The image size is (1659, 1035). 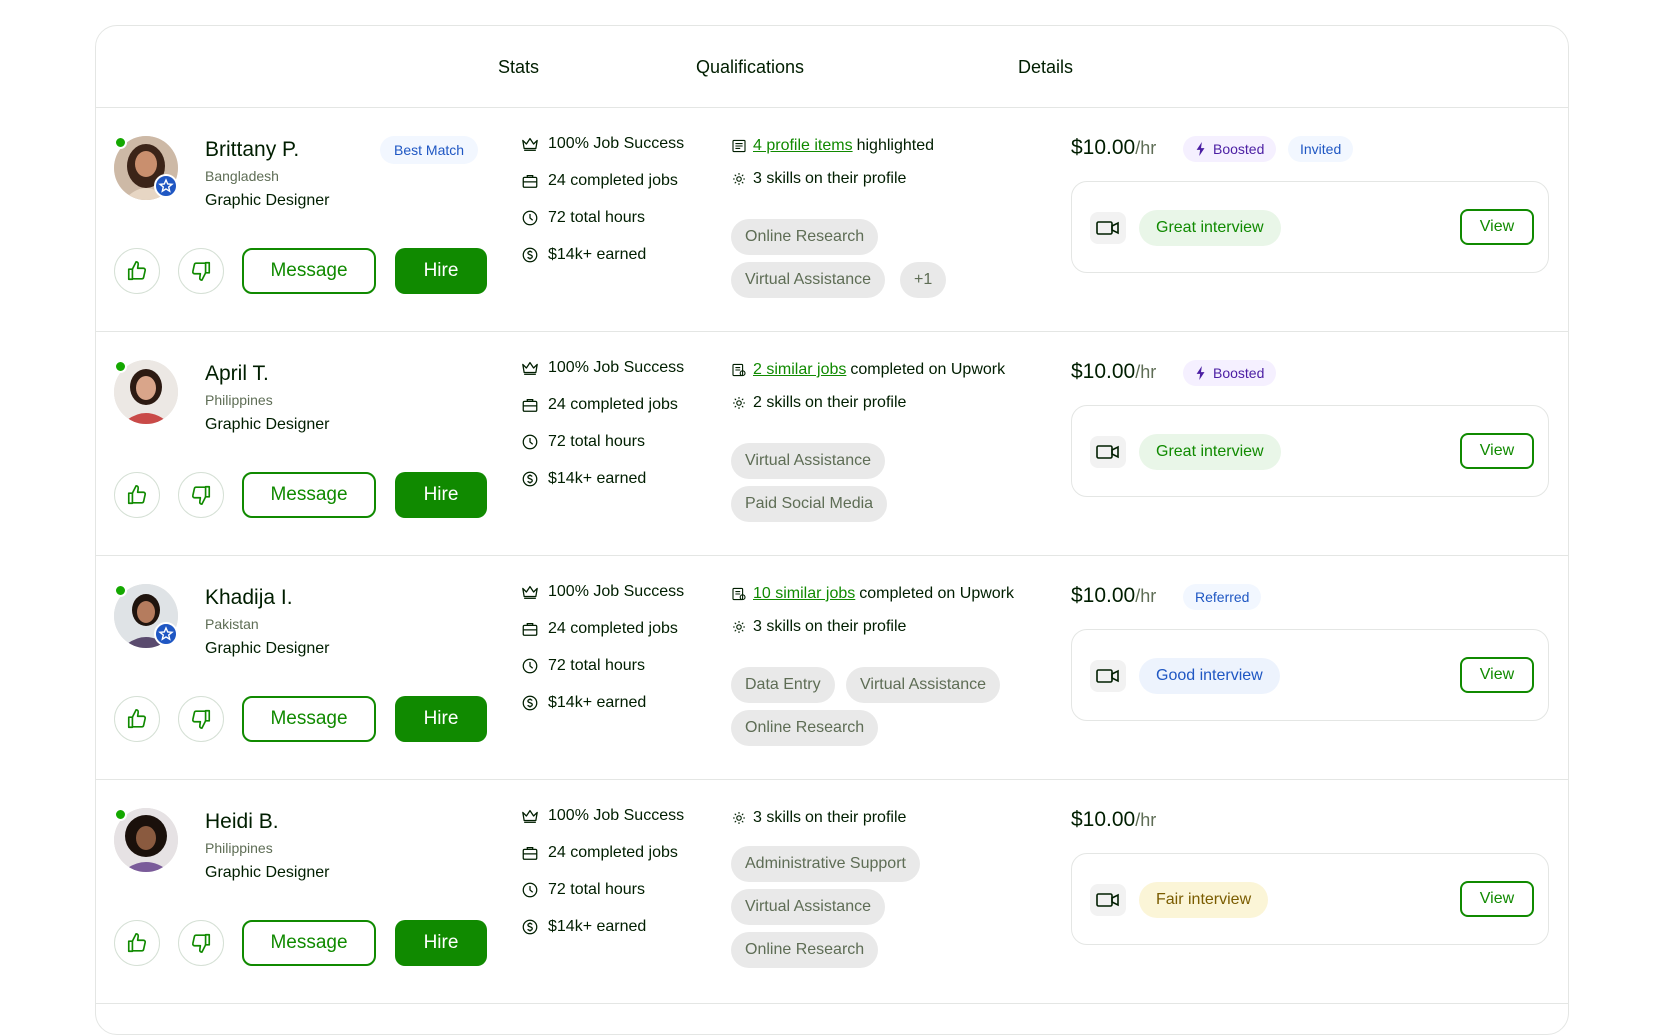 I want to click on interview-rating: Good interview, so click(x=1209, y=676).